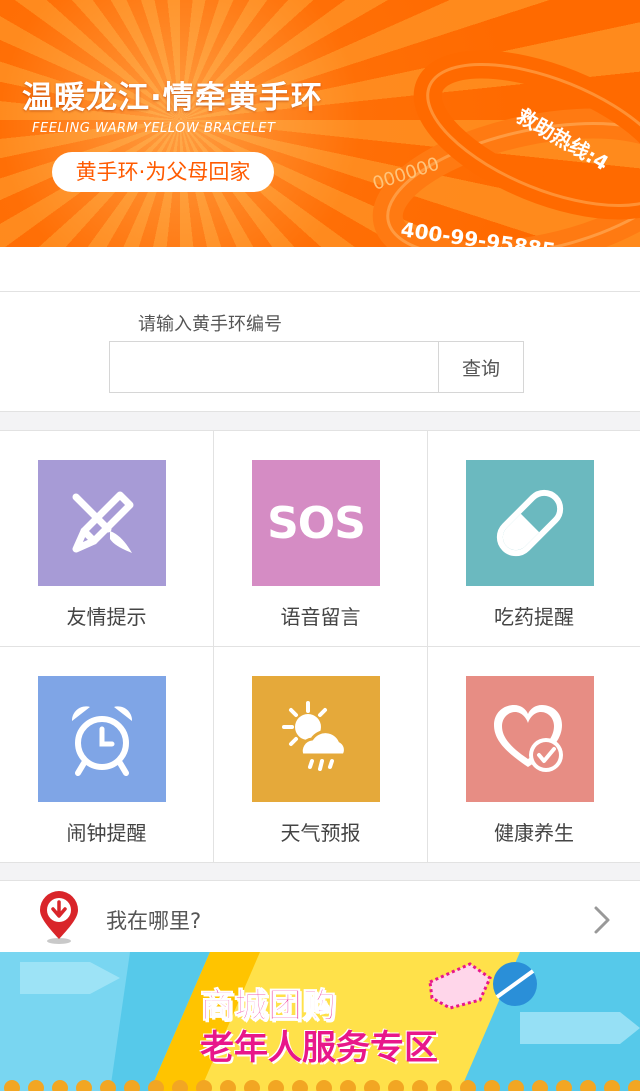 The height and width of the screenshot is (1091, 640). What do you see at coordinates (534, 617) in the screenshot?
I see `feature-label: 吃药提醒` at bounding box center [534, 617].